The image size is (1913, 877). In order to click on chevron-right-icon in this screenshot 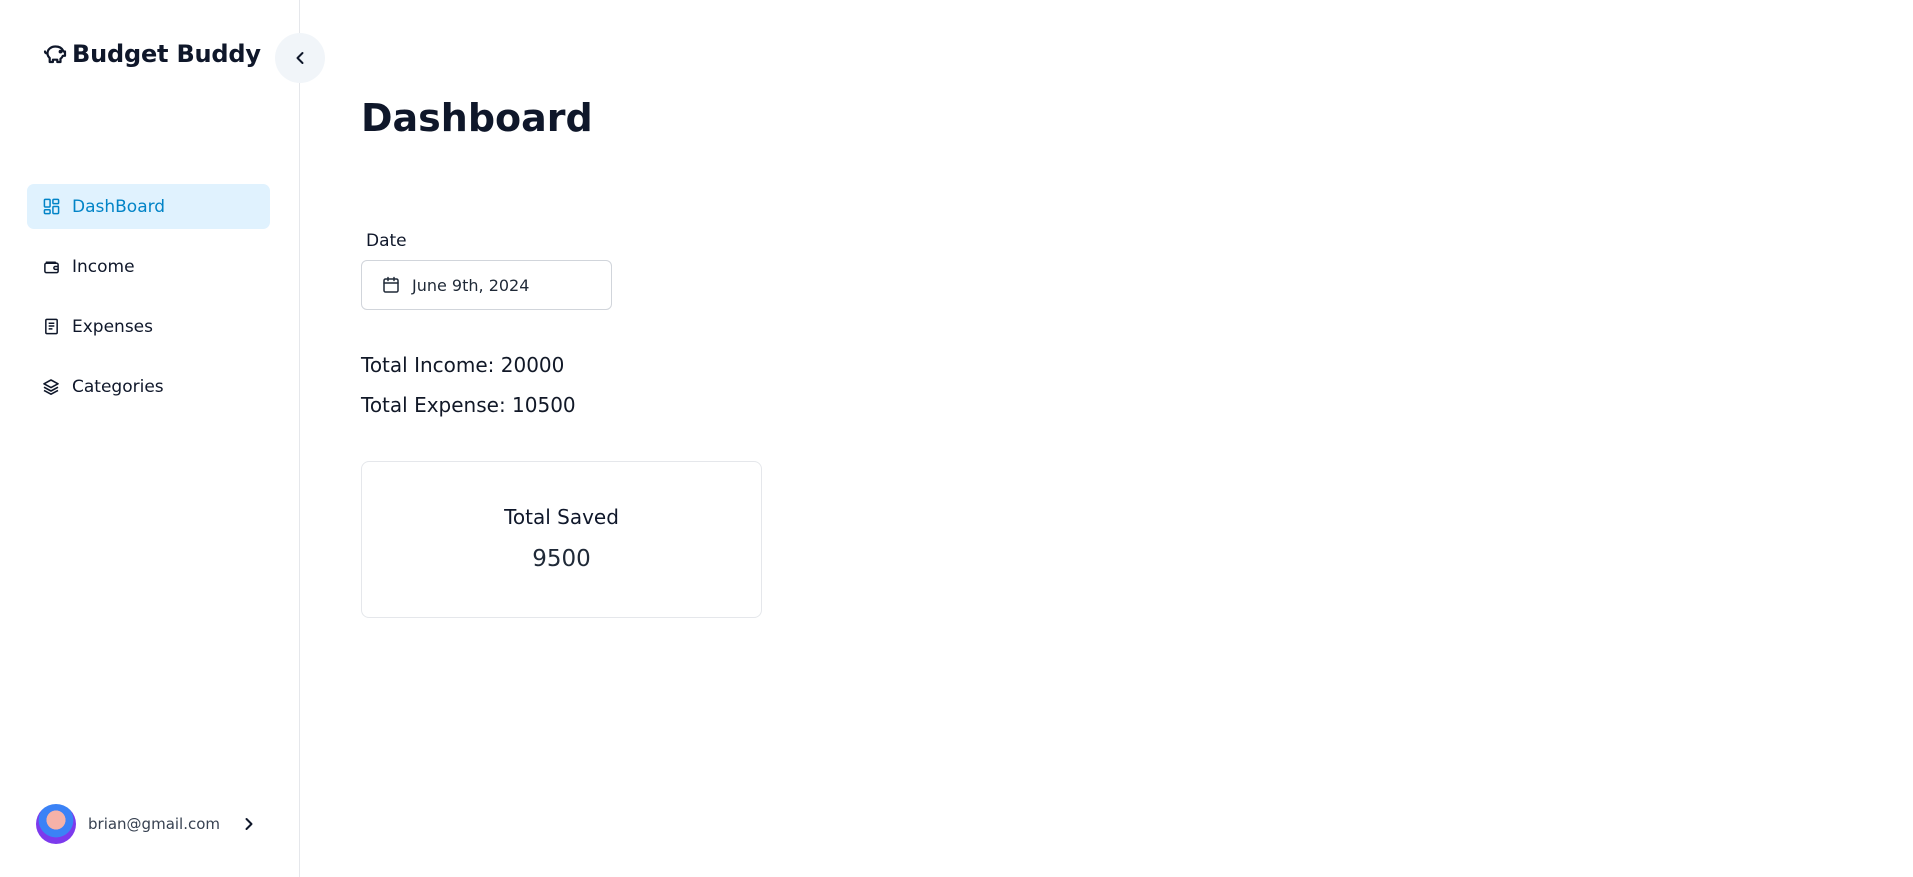, I will do `click(249, 824)`.